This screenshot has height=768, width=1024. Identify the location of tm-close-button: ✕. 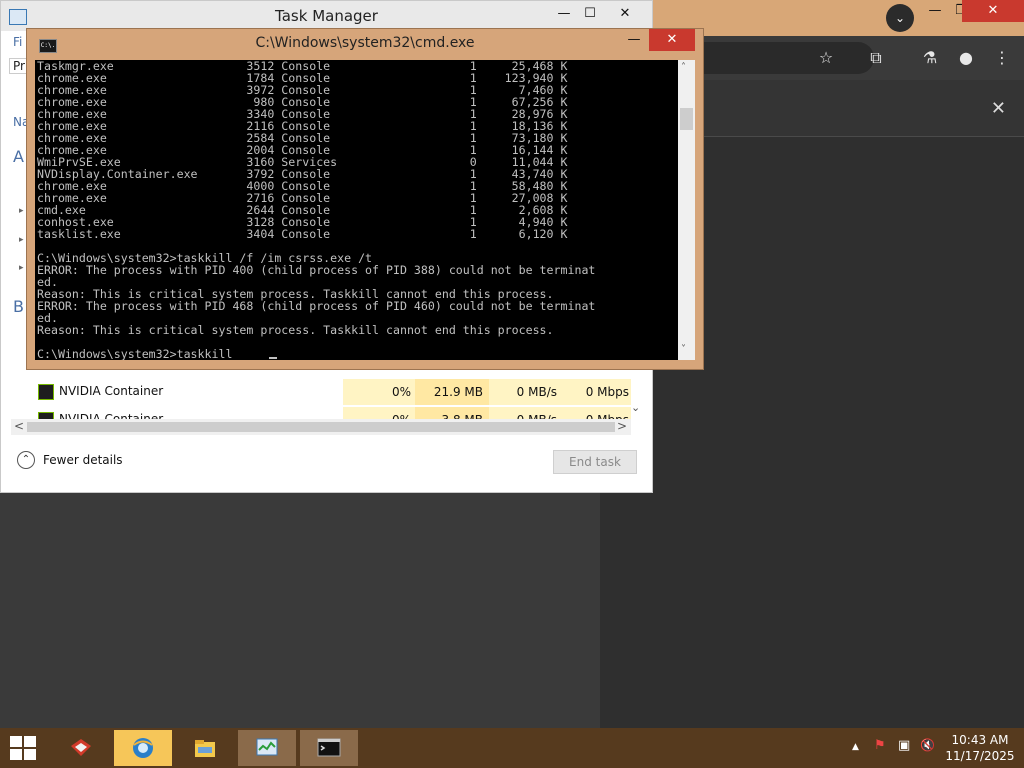
(625, 14).